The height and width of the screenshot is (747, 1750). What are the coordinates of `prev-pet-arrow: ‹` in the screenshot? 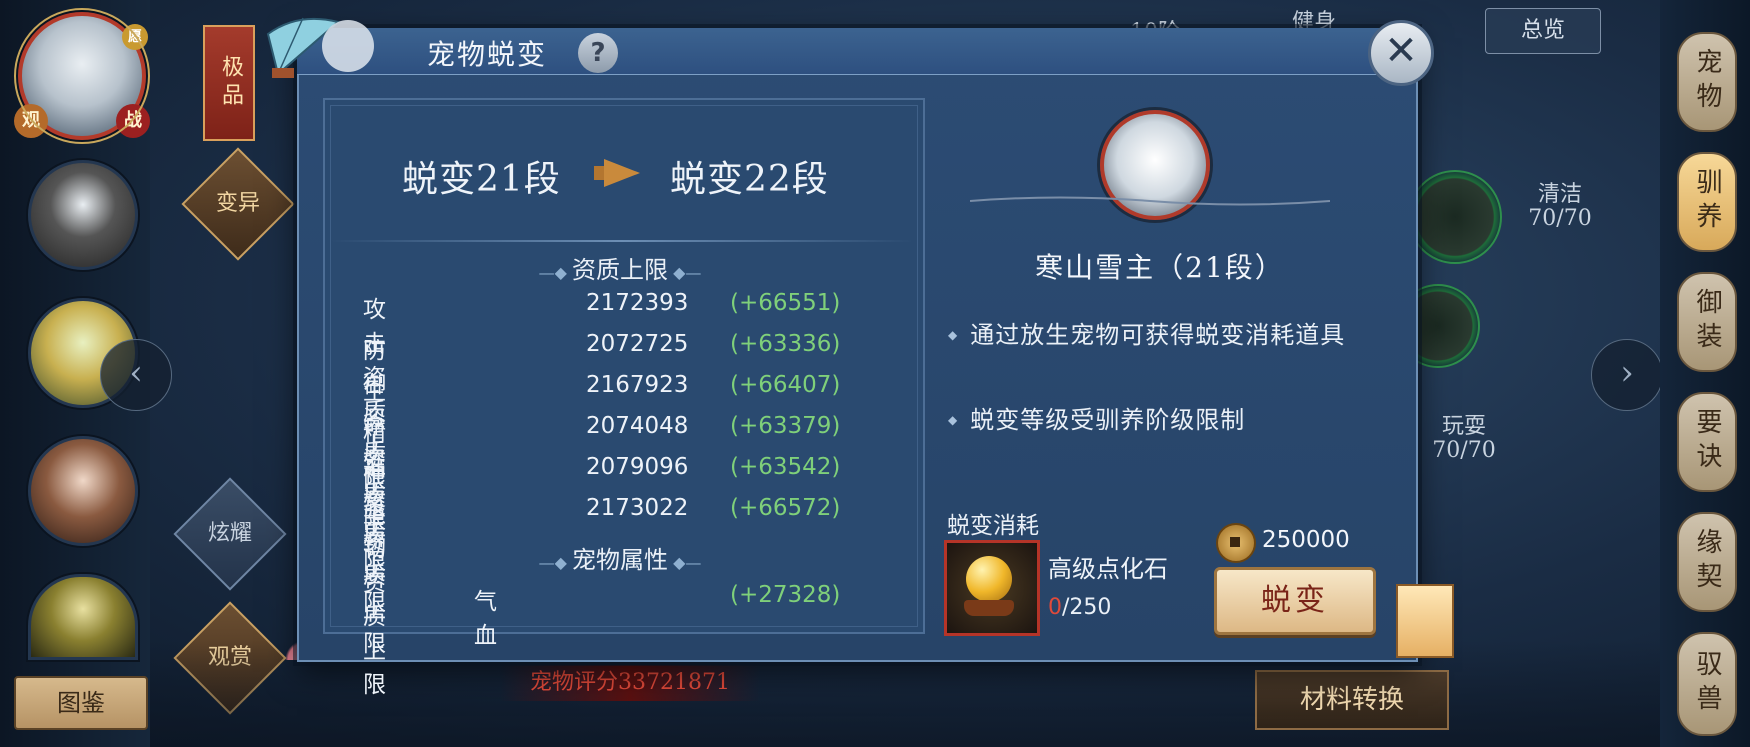 It's located at (136, 375).